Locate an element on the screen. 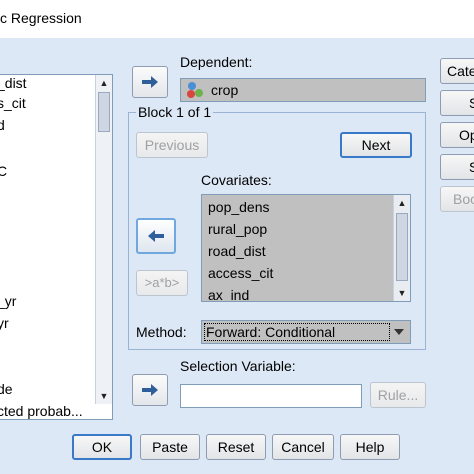 The image size is (474, 474). bootstrap-button: Boo is located at coordinates (457, 199).